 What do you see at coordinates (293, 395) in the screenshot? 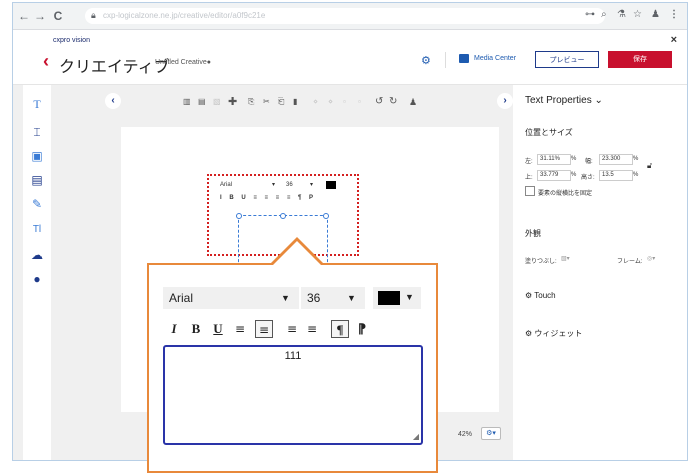
I see `text-content-area: 111 ◢` at bounding box center [293, 395].